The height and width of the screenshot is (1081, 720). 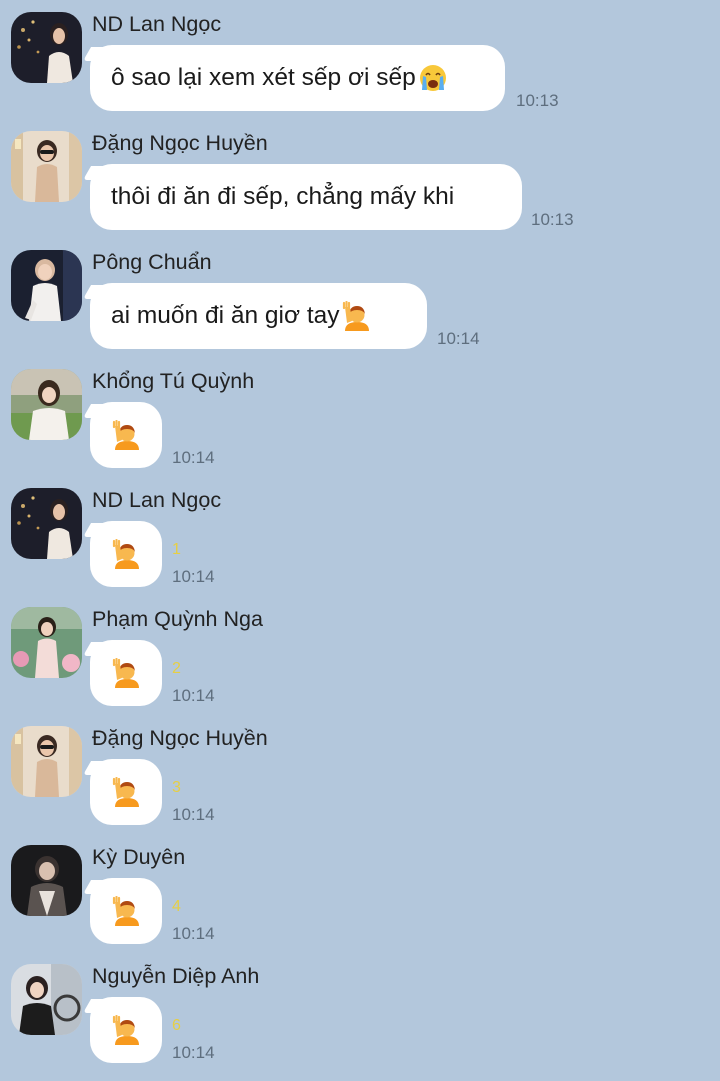 I want to click on sender-name: Phạm Quỳnh Nga, so click(x=177, y=619).